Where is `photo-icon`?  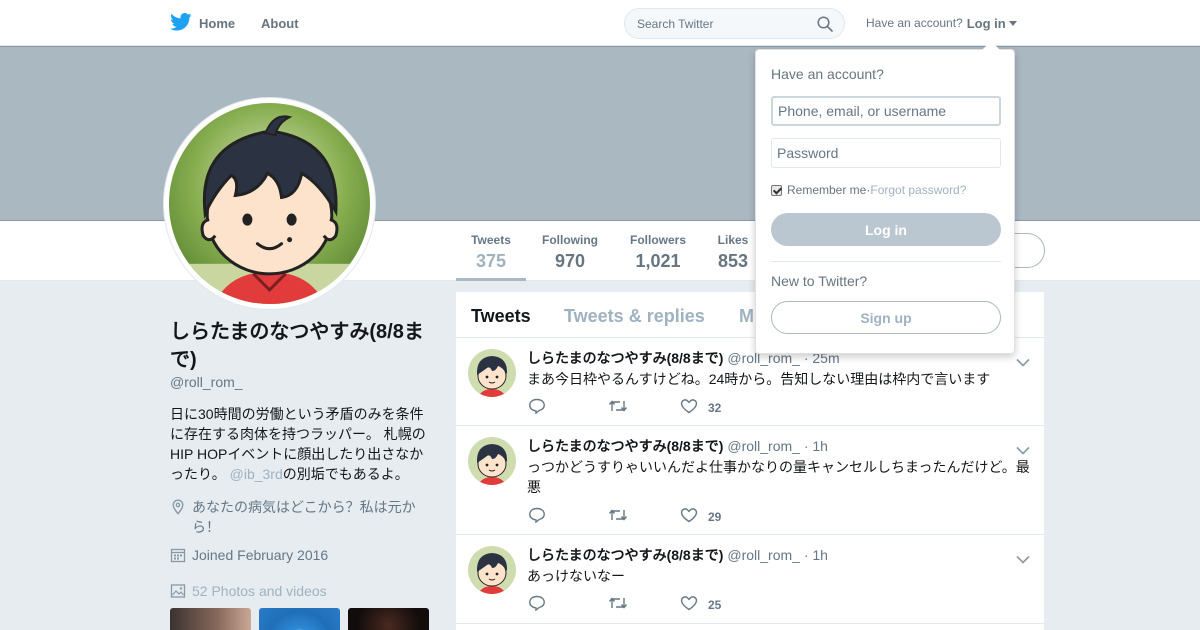 photo-icon is located at coordinates (178, 591).